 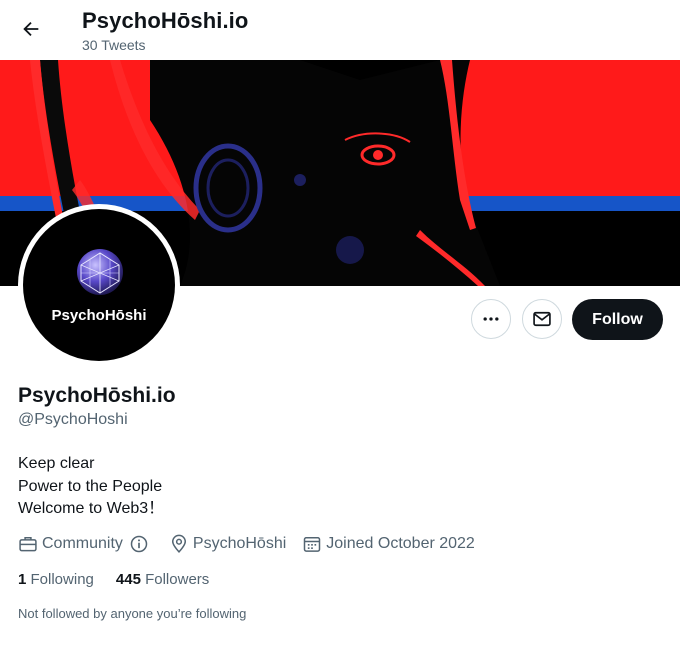 What do you see at coordinates (97, 395) in the screenshot?
I see `profile-name: PsychoHōshi.io` at bounding box center [97, 395].